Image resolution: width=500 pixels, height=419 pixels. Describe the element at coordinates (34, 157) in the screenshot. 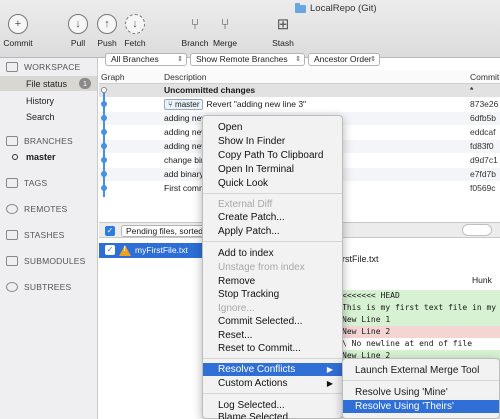

I see `sidebar-item-master: master` at that location.